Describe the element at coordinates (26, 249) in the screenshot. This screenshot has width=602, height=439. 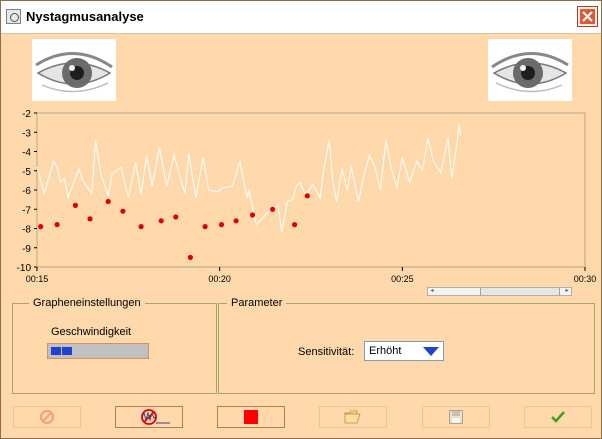
I see `y-tick-label: -9` at that location.